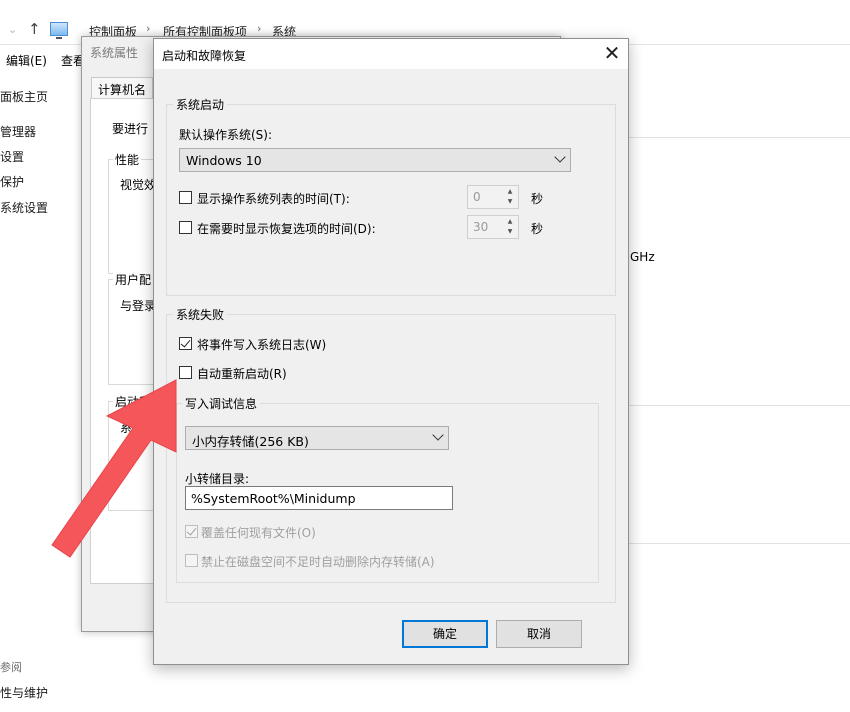  What do you see at coordinates (24, 692) in the screenshot?
I see `nav-security-maintenance: 性与维护` at bounding box center [24, 692].